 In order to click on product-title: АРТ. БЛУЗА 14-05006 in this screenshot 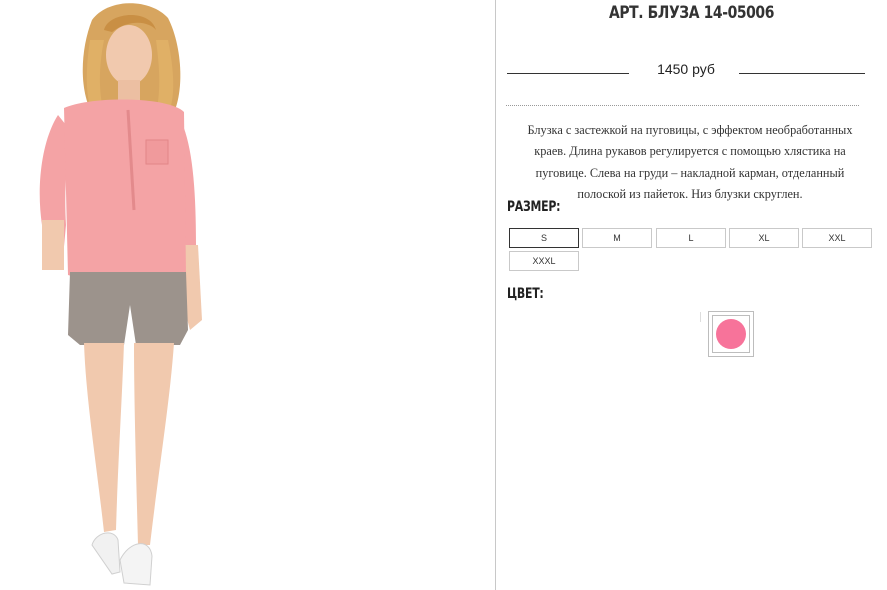, I will do `click(691, 13)`.